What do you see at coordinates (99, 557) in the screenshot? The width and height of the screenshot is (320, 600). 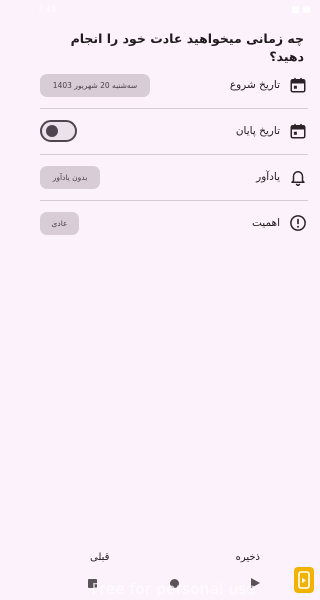 I see `previous-button: قبلی` at bounding box center [99, 557].